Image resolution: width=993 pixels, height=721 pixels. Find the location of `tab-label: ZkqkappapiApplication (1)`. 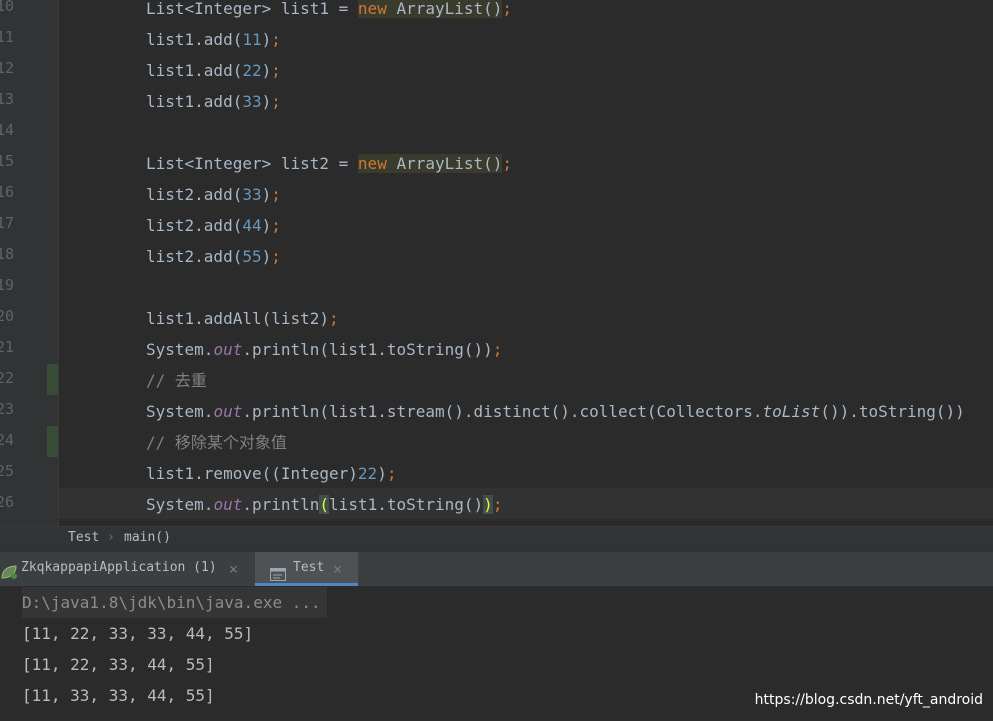

tab-label: ZkqkappapiApplication (1) is located at coordinates (119, 567).